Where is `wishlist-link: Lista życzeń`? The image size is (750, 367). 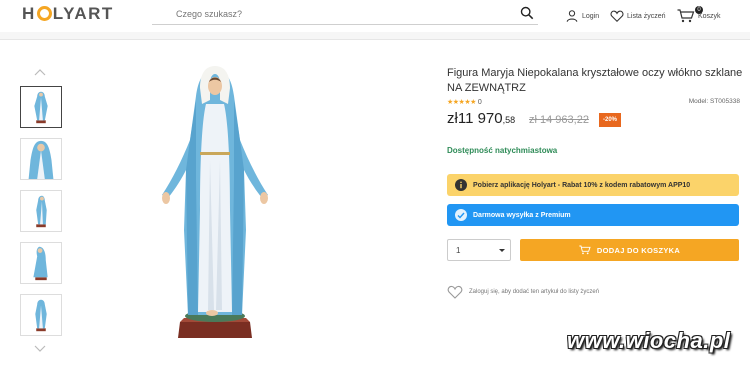
wishlist-link: Lista życzeń is located at coordinates (638, 16).